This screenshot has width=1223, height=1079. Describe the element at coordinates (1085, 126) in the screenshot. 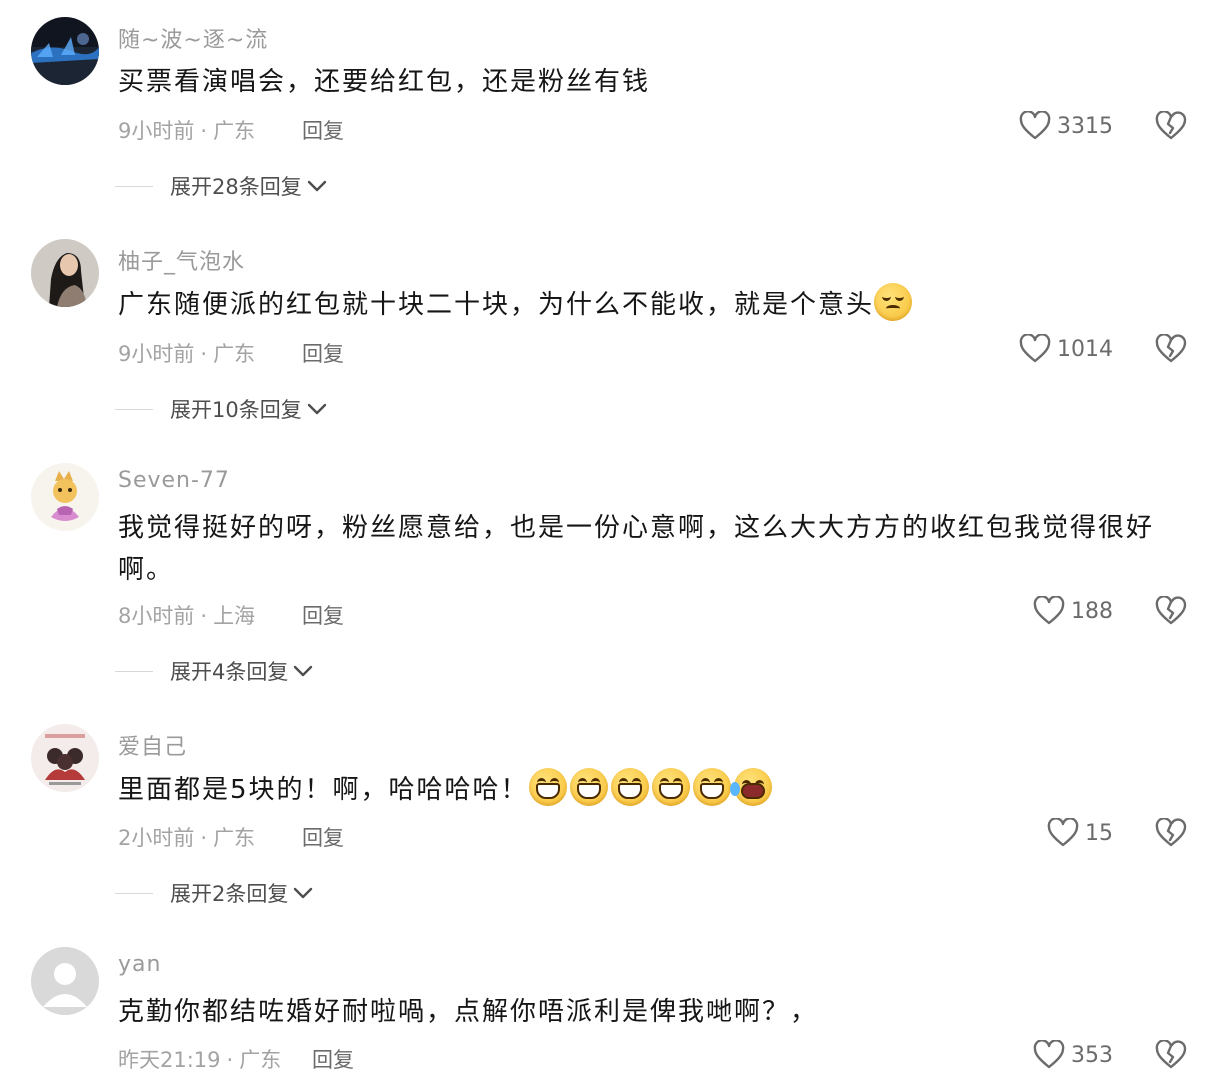

I see `like-count: 3315` at that location.